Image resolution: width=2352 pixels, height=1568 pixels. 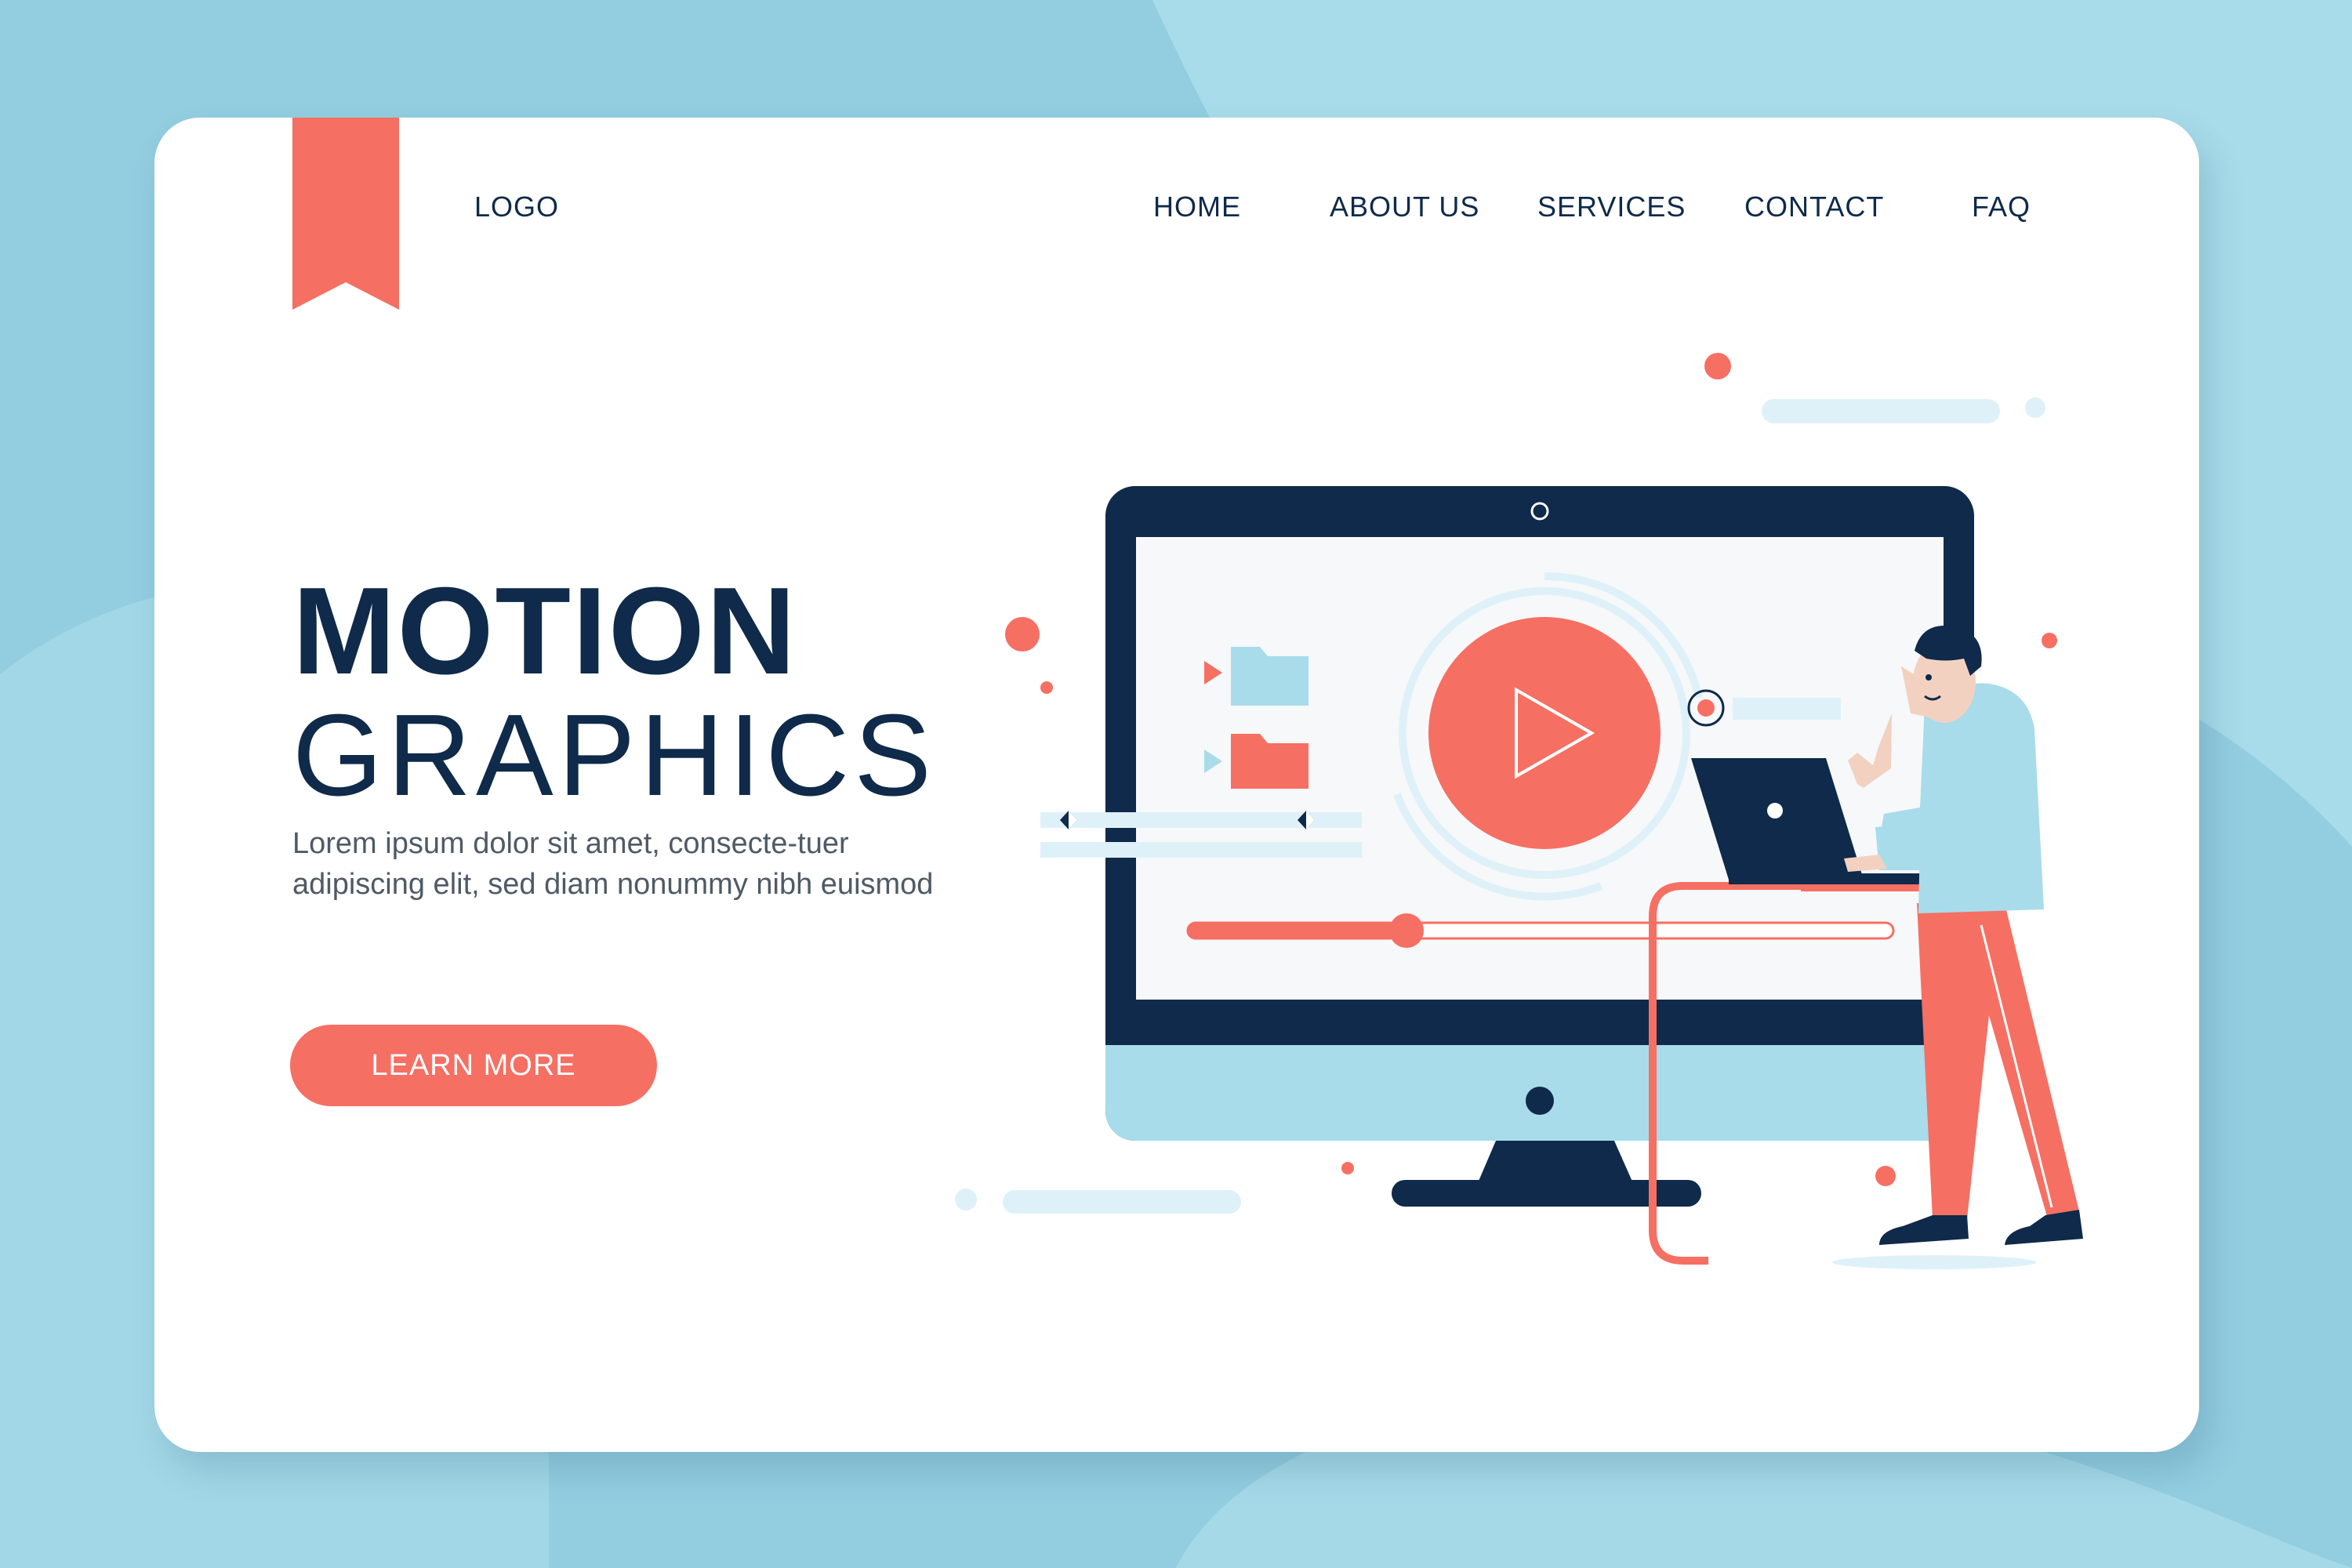 I want to click on progress-thumb, so click(x=1406, y=931).